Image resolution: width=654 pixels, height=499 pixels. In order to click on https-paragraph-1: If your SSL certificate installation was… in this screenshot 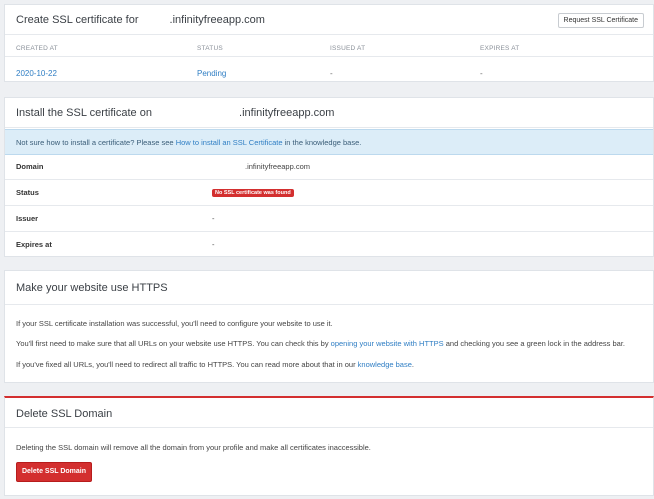, I will do `click(174, 323)`.